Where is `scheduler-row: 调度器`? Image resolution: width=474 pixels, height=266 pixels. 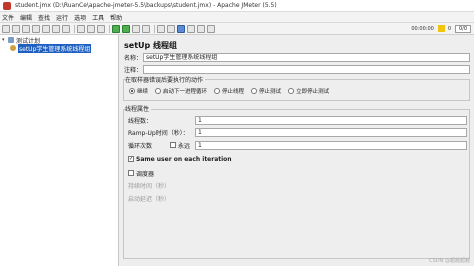
scheduler-row: 调度器 is located at coordinates (141, 173).